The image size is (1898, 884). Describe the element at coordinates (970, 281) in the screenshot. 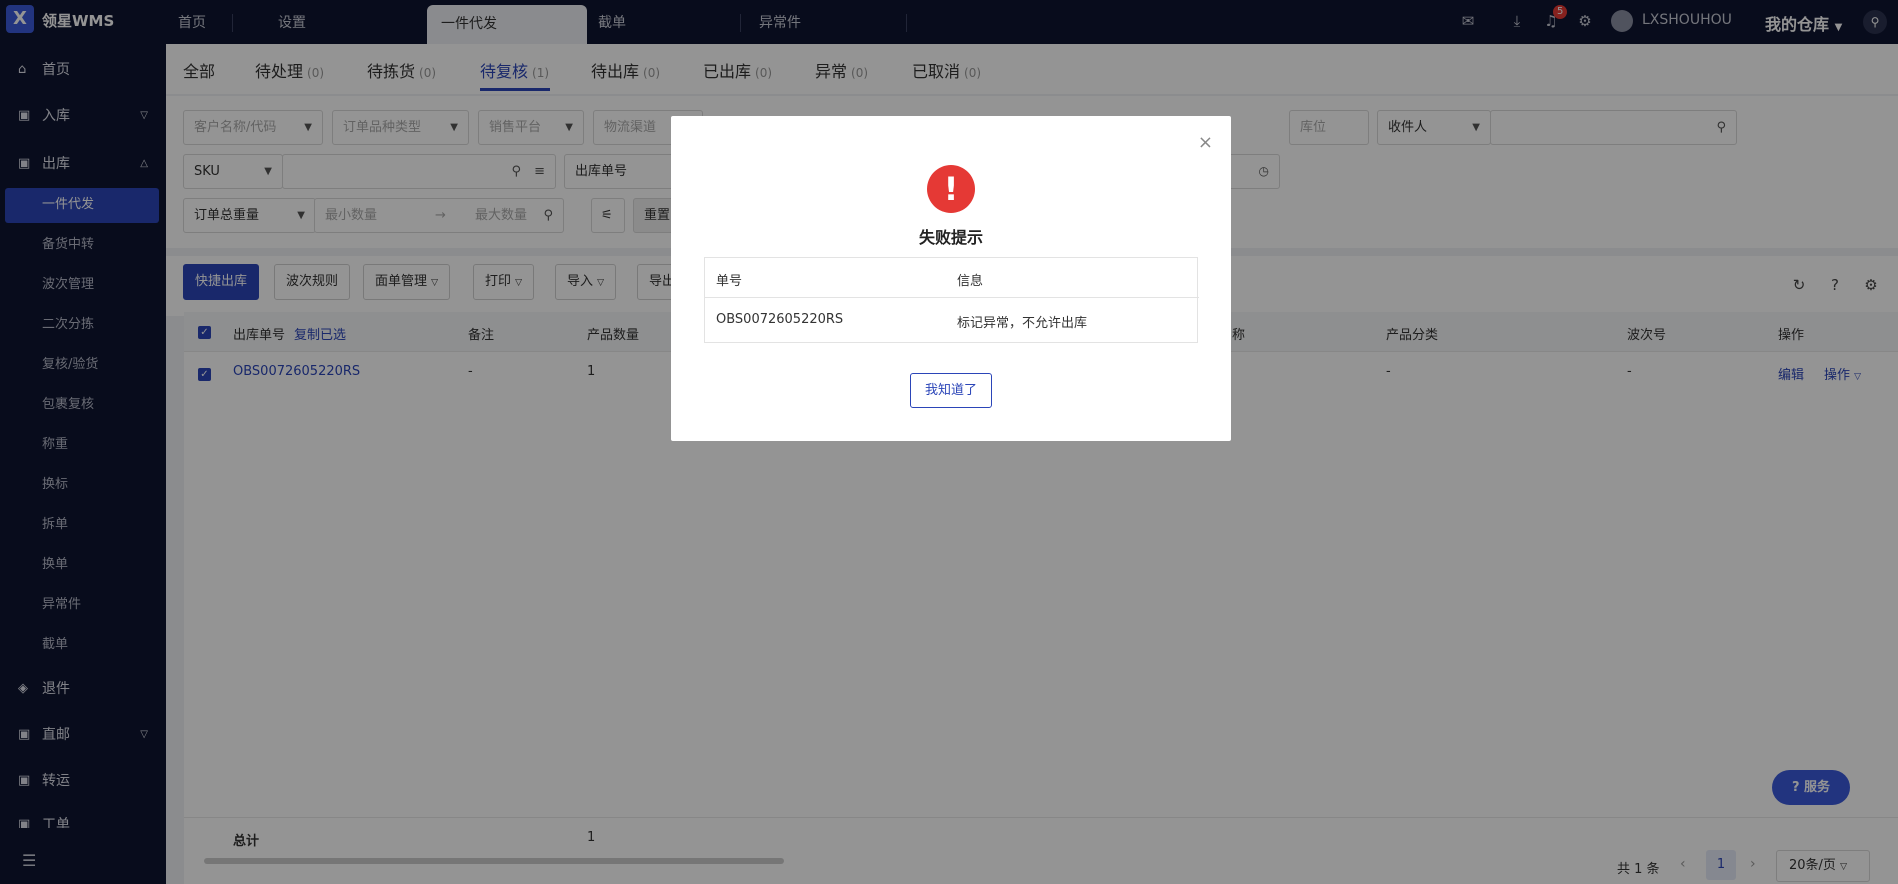

I see `col-info: 信息` at that location.